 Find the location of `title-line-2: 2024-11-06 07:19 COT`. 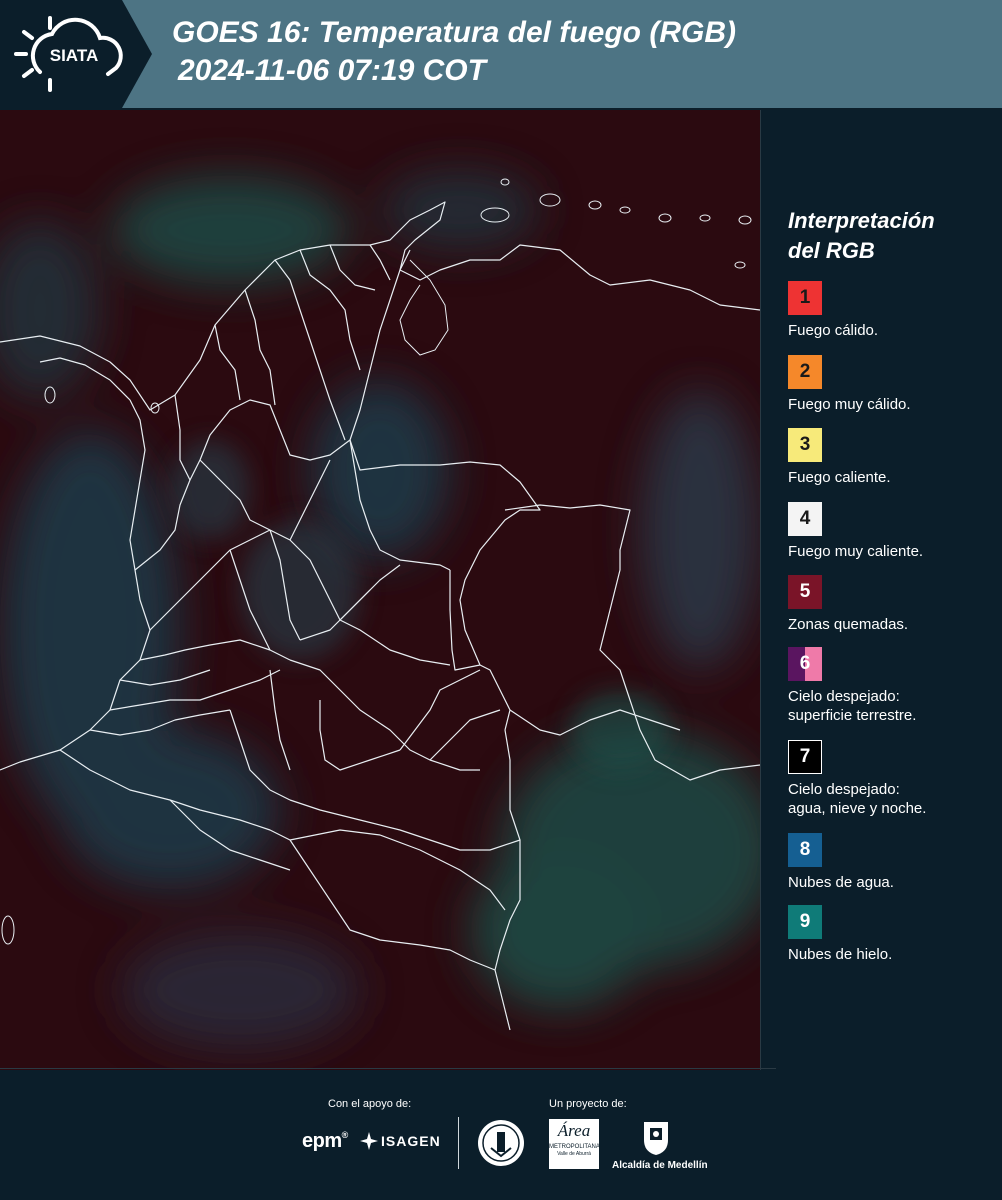

title-line-2: 2024-11-06 07:19 COT is located at coordinates (332, 70).